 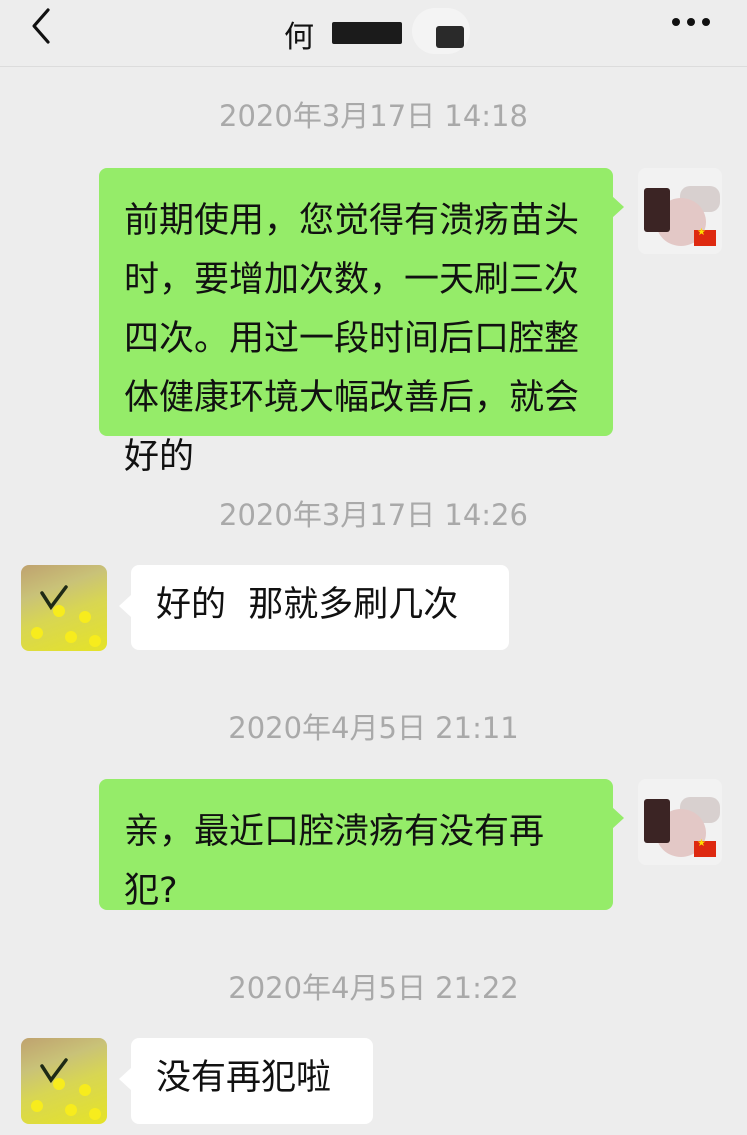 What do you see at coordinates (691, 23) in the screenshot?
I see `more-dots-icon` at bounding box center [691, 23].